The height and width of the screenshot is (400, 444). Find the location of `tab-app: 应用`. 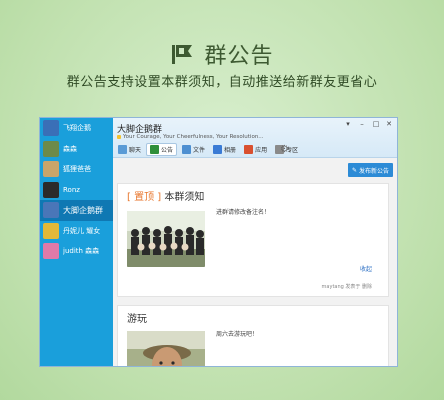

tab-app: 应用 is located at coordinates (255, 149).